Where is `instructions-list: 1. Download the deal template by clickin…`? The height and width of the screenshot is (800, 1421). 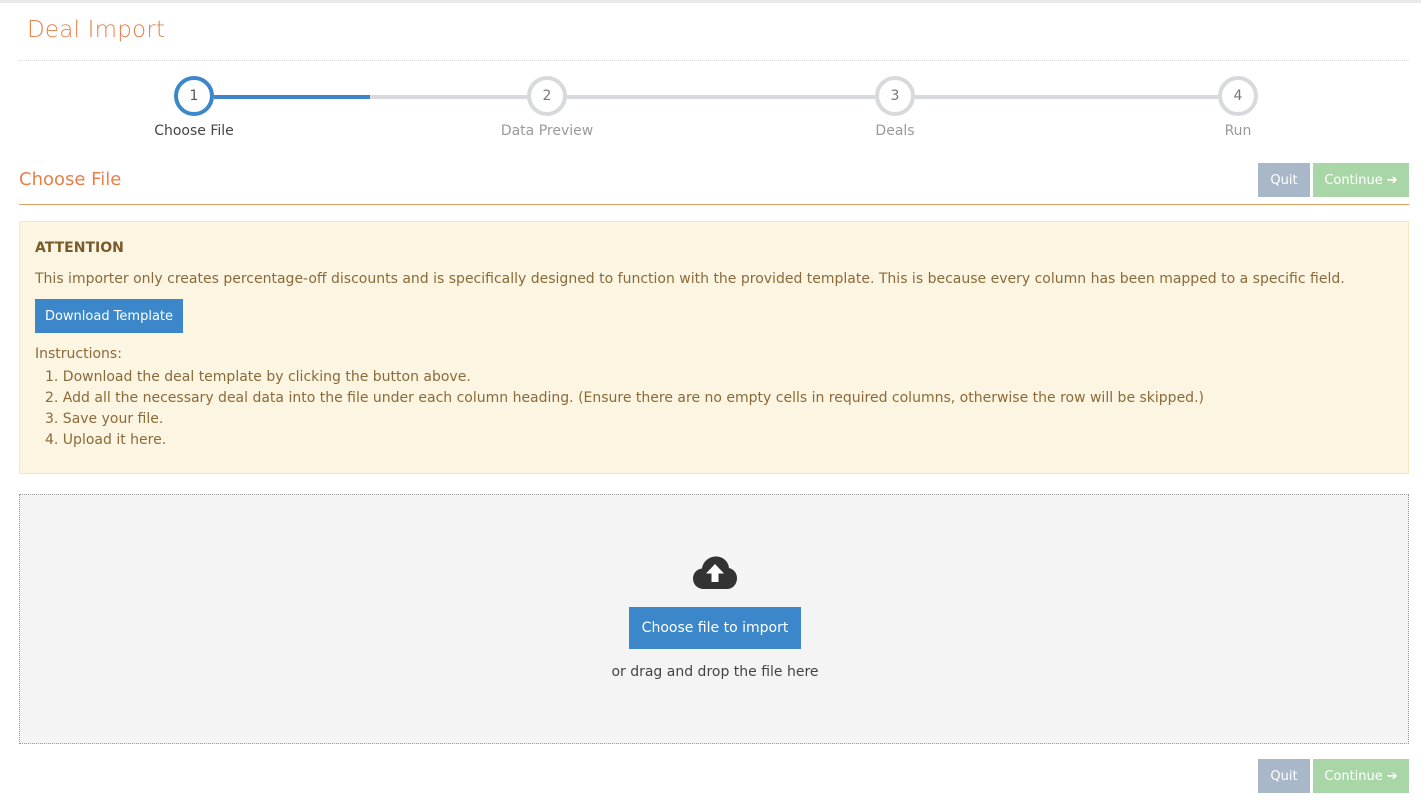 instructions-list: 1. Download the deal template by clickin… is located at coordinates (619, 409).